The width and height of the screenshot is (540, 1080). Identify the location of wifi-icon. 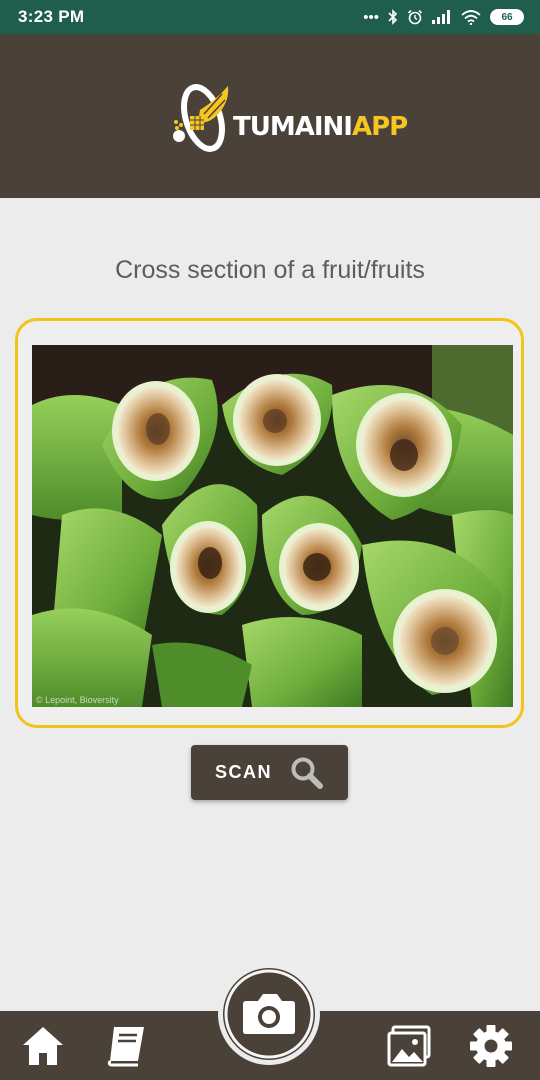
(471, 17).